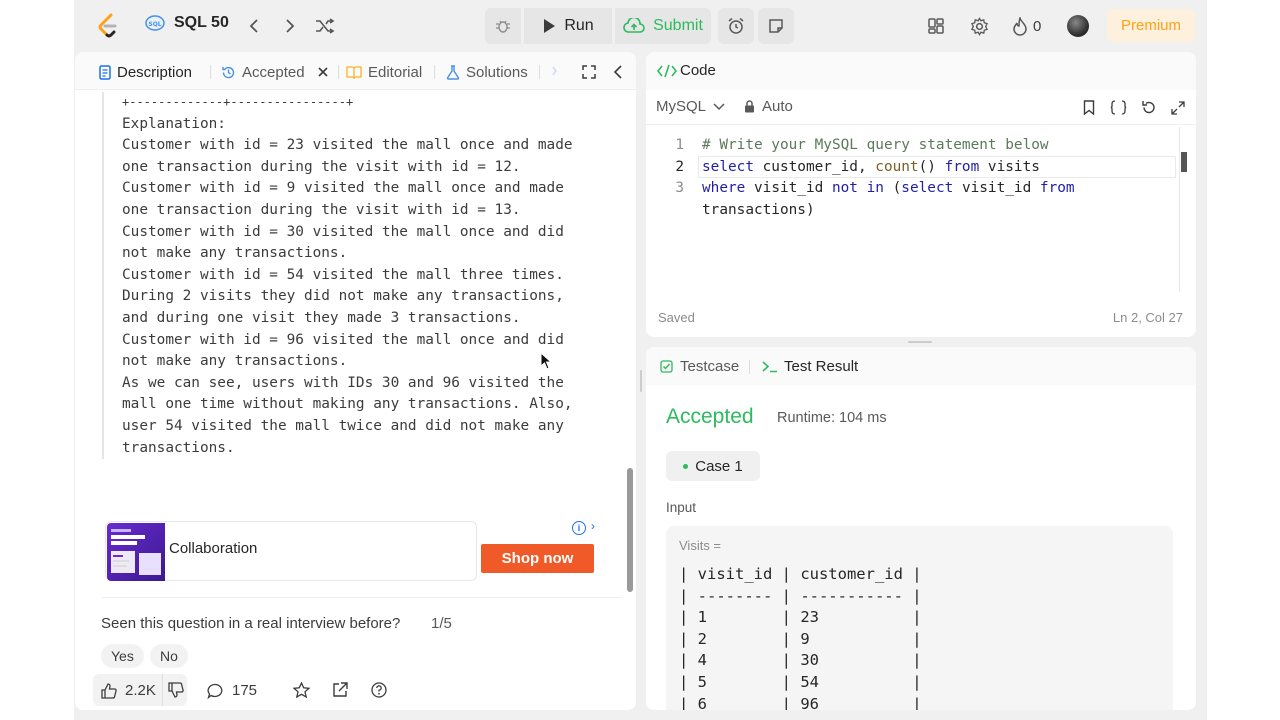 This screenshot has width=1280, height=720. Describe the element at coordinates (154, 24) in the screenshot. I see `svg-text: SQL` at that location.